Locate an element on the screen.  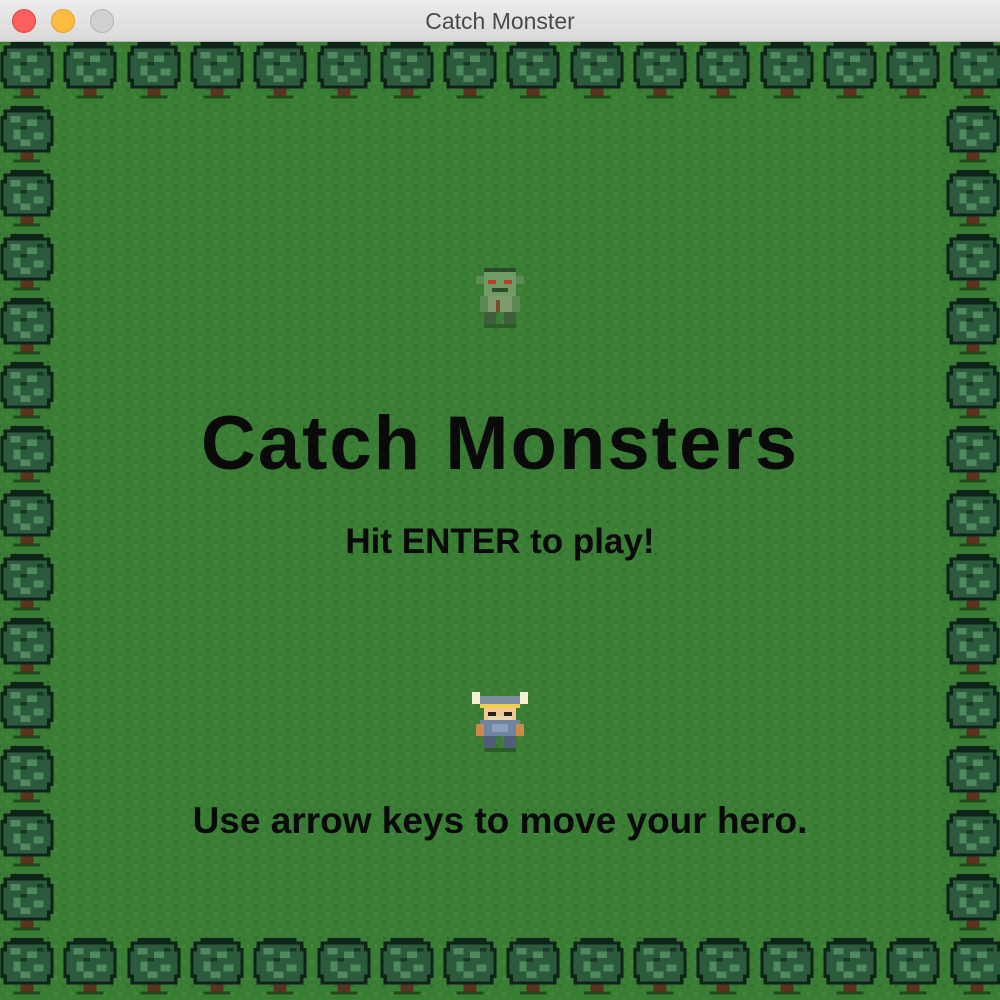
title-bar: Catch Monster is located at coordinates (500, 21).